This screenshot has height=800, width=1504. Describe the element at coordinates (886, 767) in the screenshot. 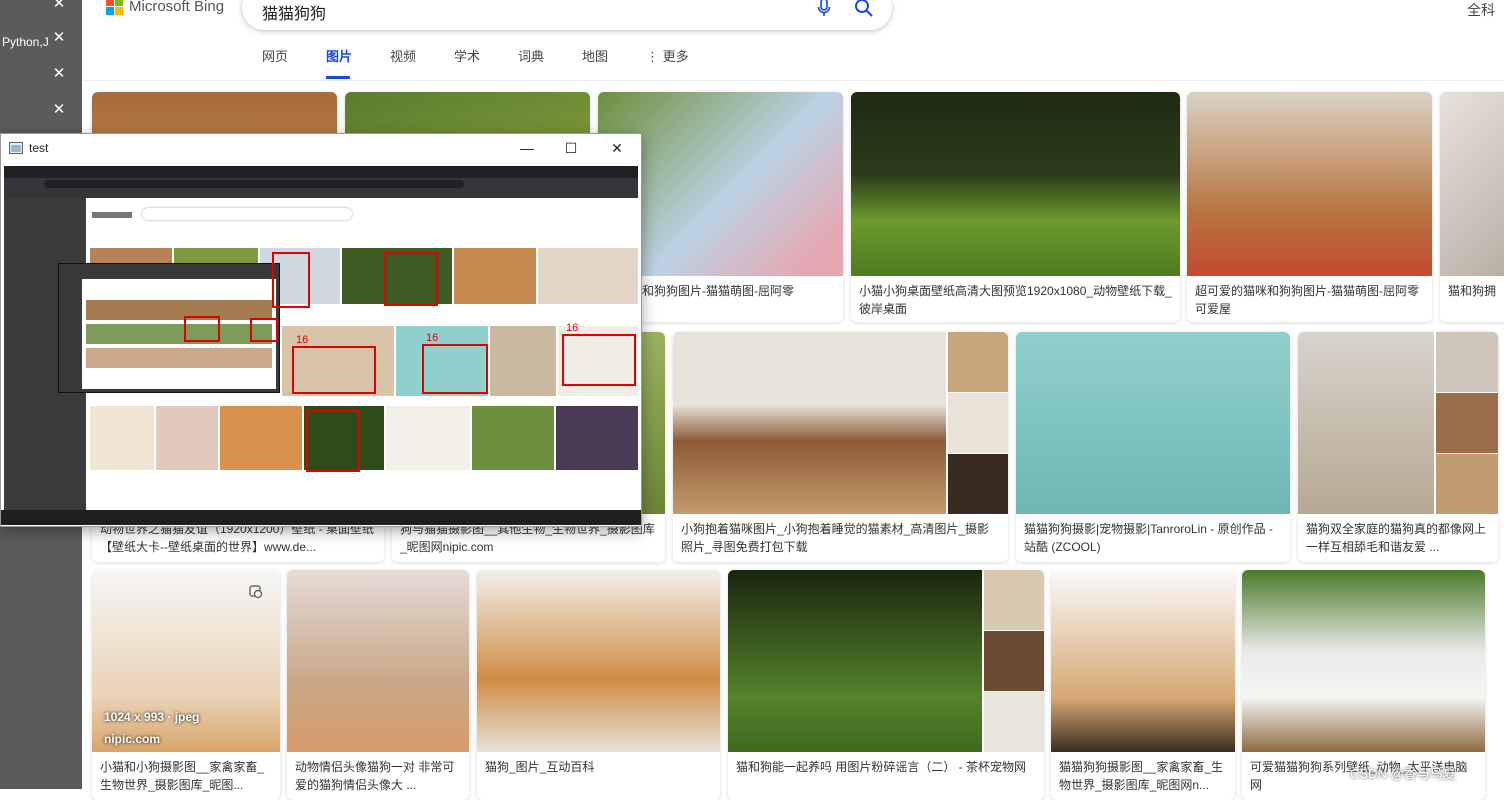

I see `result-caption: 猫和狗能一起养吗 用图片粉碎谣言（二） - 茶杯宠物网` at that location.